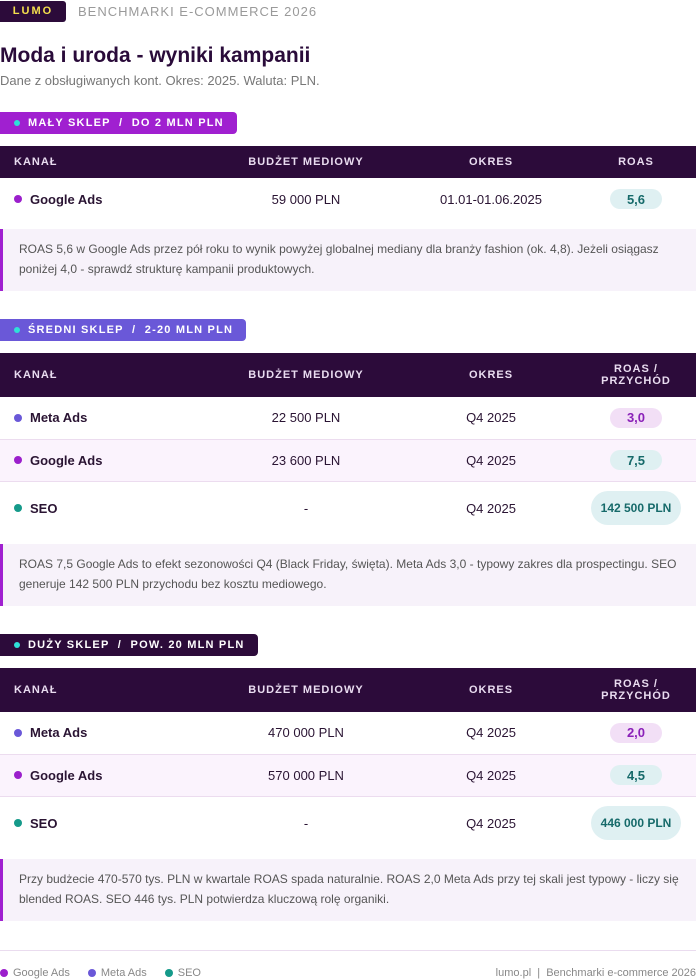  What do you see at coordinates (348, 823) in the screenshot?
I see `table-row: SEO - Q4 2025 446 000 PLN` at bounding box center [348, 823].